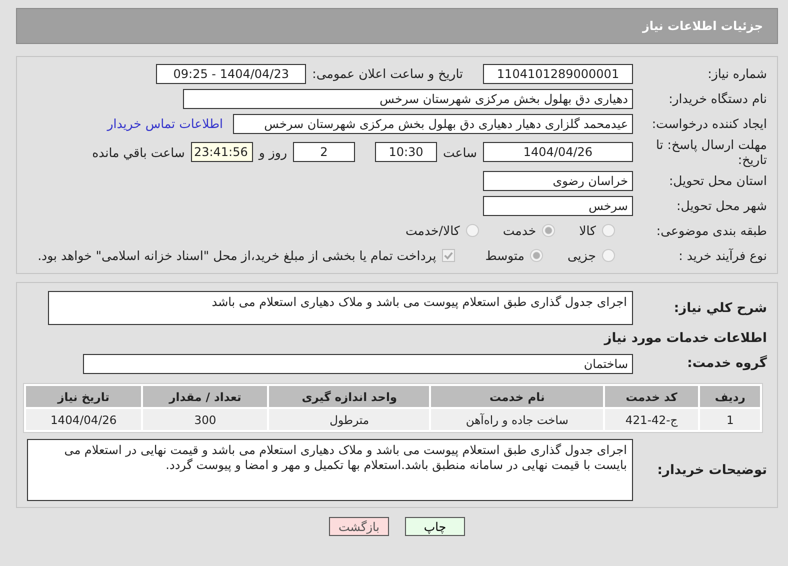 The height and width of the screenshot is (566, 788). What do you see at coordinates (711, 470) in the screenshot?
I see `field-label: توضیحات خریدار:` at bounding box center [711, 470].